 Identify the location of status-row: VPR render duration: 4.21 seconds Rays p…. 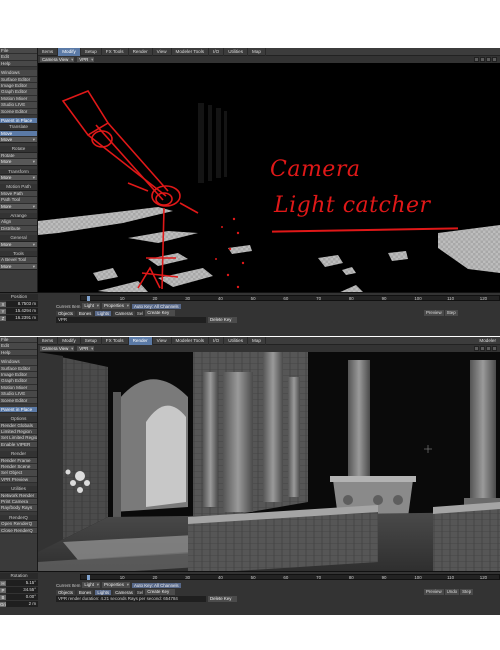
(278, 599).